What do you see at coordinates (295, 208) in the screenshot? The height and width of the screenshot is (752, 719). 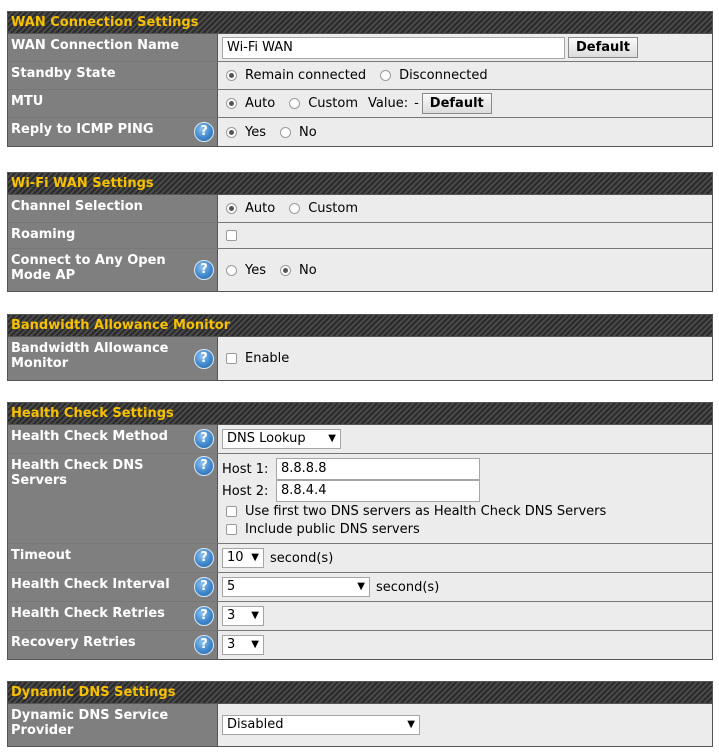 I see `channel-custom-radio` at bounding box center [295, 208].